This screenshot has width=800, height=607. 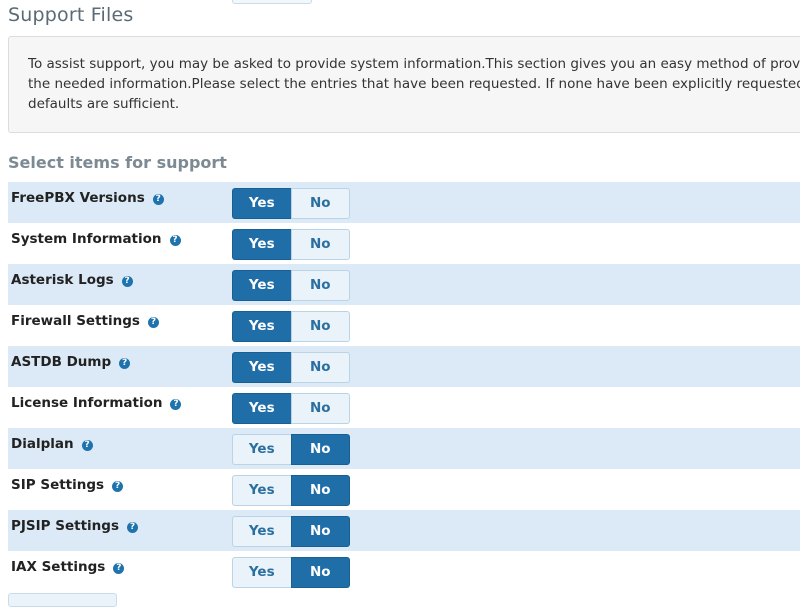 I want to click on support-item-label: License Information?, so click(x=96, y=403).